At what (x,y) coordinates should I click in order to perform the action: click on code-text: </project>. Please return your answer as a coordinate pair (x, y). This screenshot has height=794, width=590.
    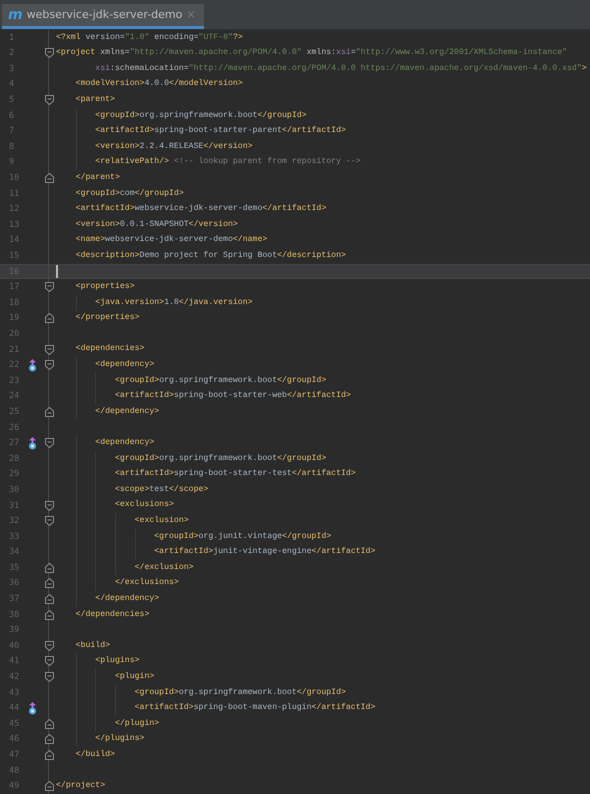
    Looking at the image, I should click on (81, 786).